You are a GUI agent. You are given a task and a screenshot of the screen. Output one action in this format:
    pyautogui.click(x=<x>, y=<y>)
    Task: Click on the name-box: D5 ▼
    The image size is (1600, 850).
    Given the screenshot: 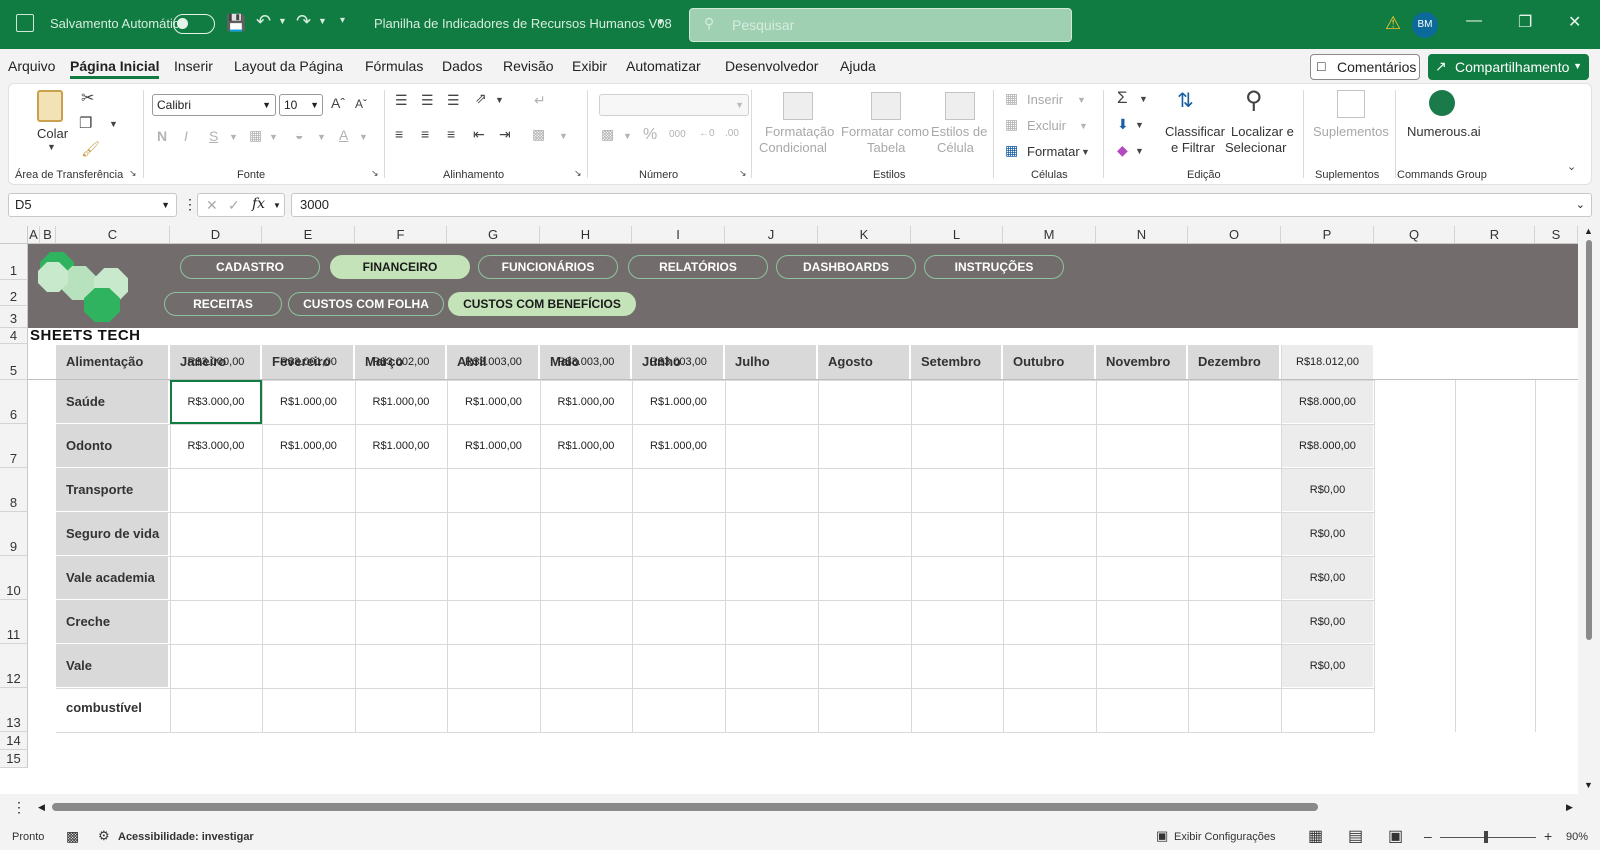 What is the action you would take?
    pyautogui.click(x=92, y=205)
    